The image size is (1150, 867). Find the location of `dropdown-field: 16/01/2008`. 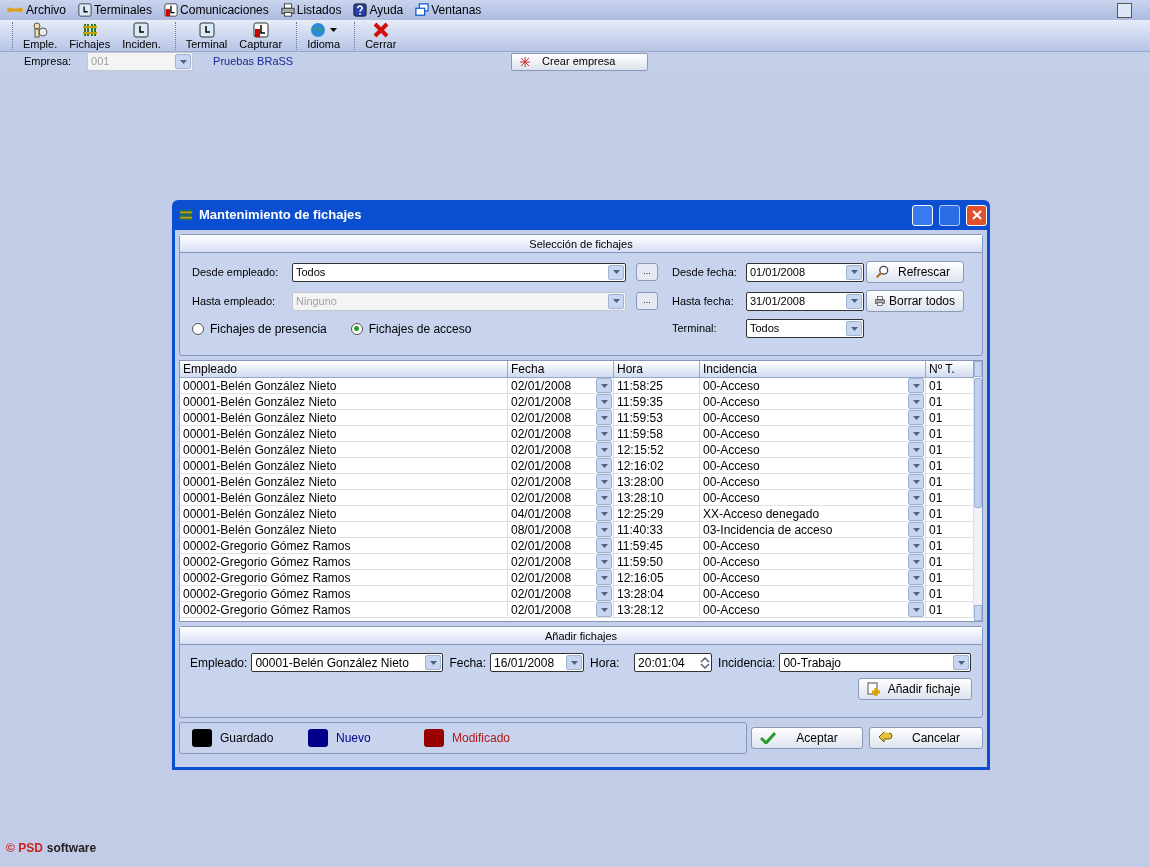

dropdown-field: 16/01/2008 is located at coordinates (537, 662).